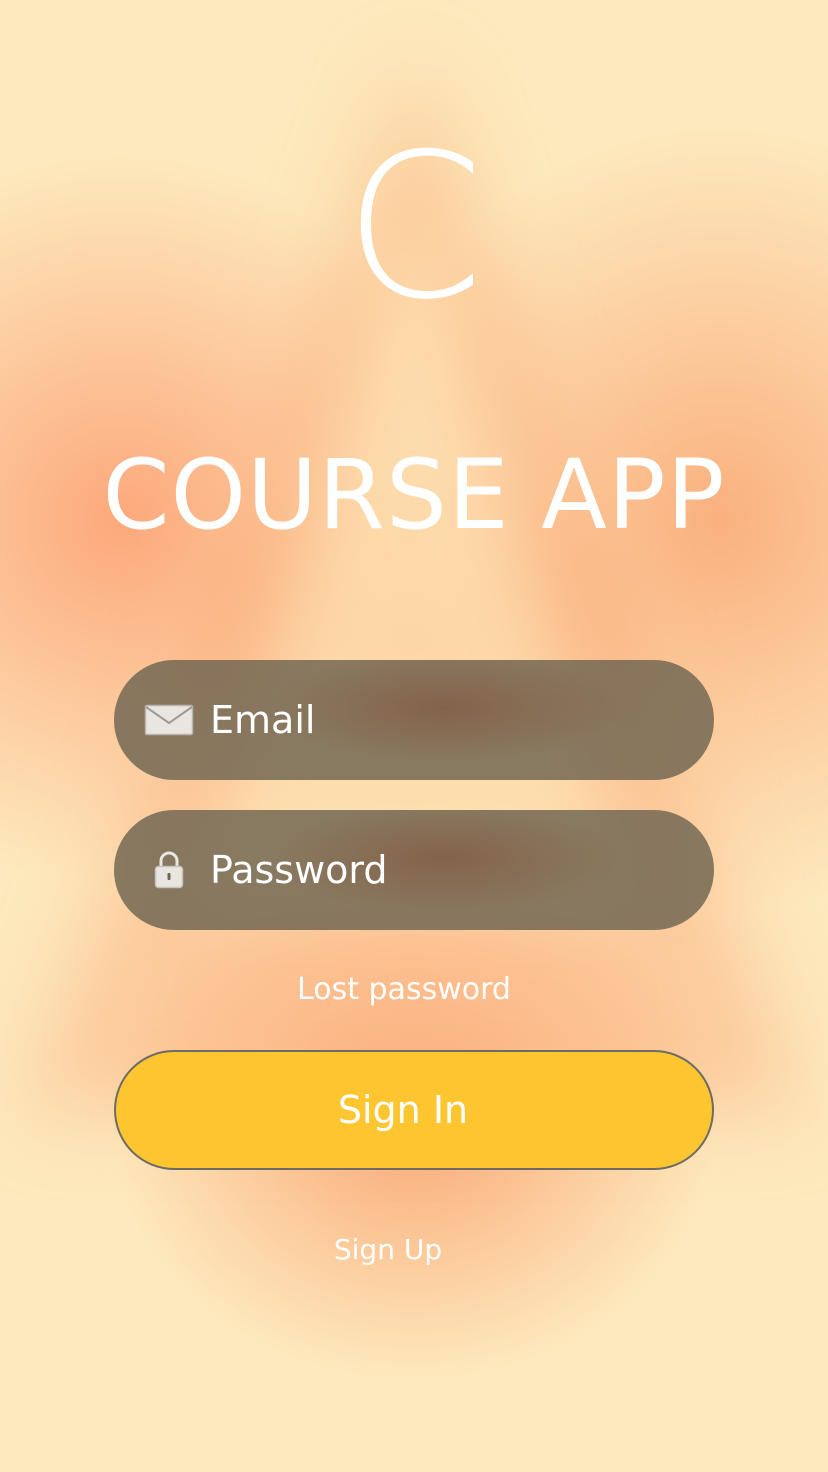  I want to click on app-logo: C, so click(414, 227).